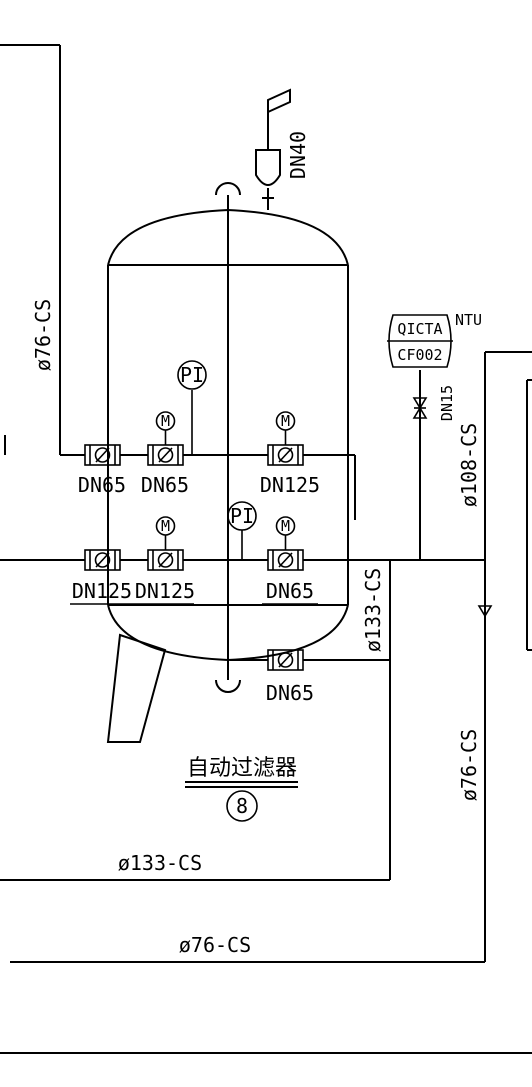 This screenshot has height=1087, width=532. What do you see at coordinates (102, 485) in the screenshot?
I see `valve-upper-1-size: DN65` at bounding box center [102, 485].